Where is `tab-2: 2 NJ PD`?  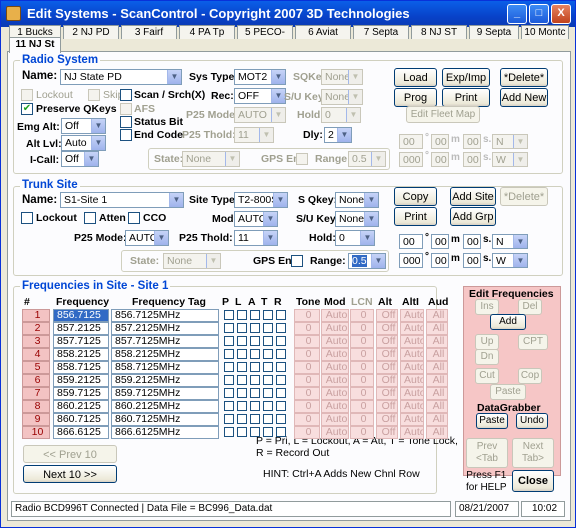 tab-2: 2 NJ PD is located at coordinates (91, 32).